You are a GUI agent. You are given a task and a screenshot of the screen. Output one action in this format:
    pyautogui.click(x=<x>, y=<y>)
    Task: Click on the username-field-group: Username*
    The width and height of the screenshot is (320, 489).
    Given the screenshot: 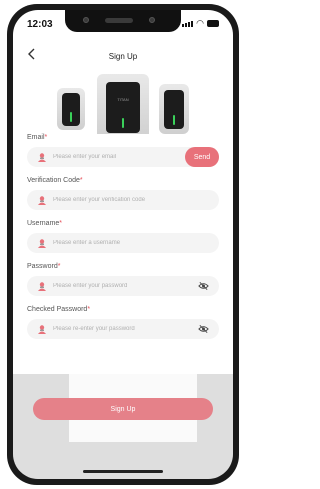 What is the action you would take?
    pyautogui.click(x=123, y=236)
    